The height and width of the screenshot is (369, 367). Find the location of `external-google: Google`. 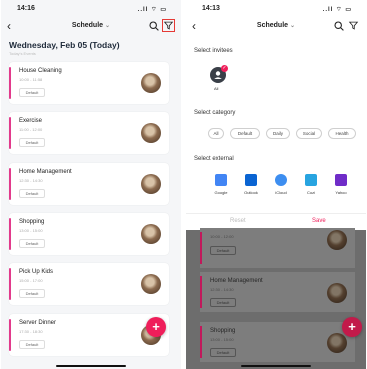

external-google: Google is located at coordinates (221, 184).